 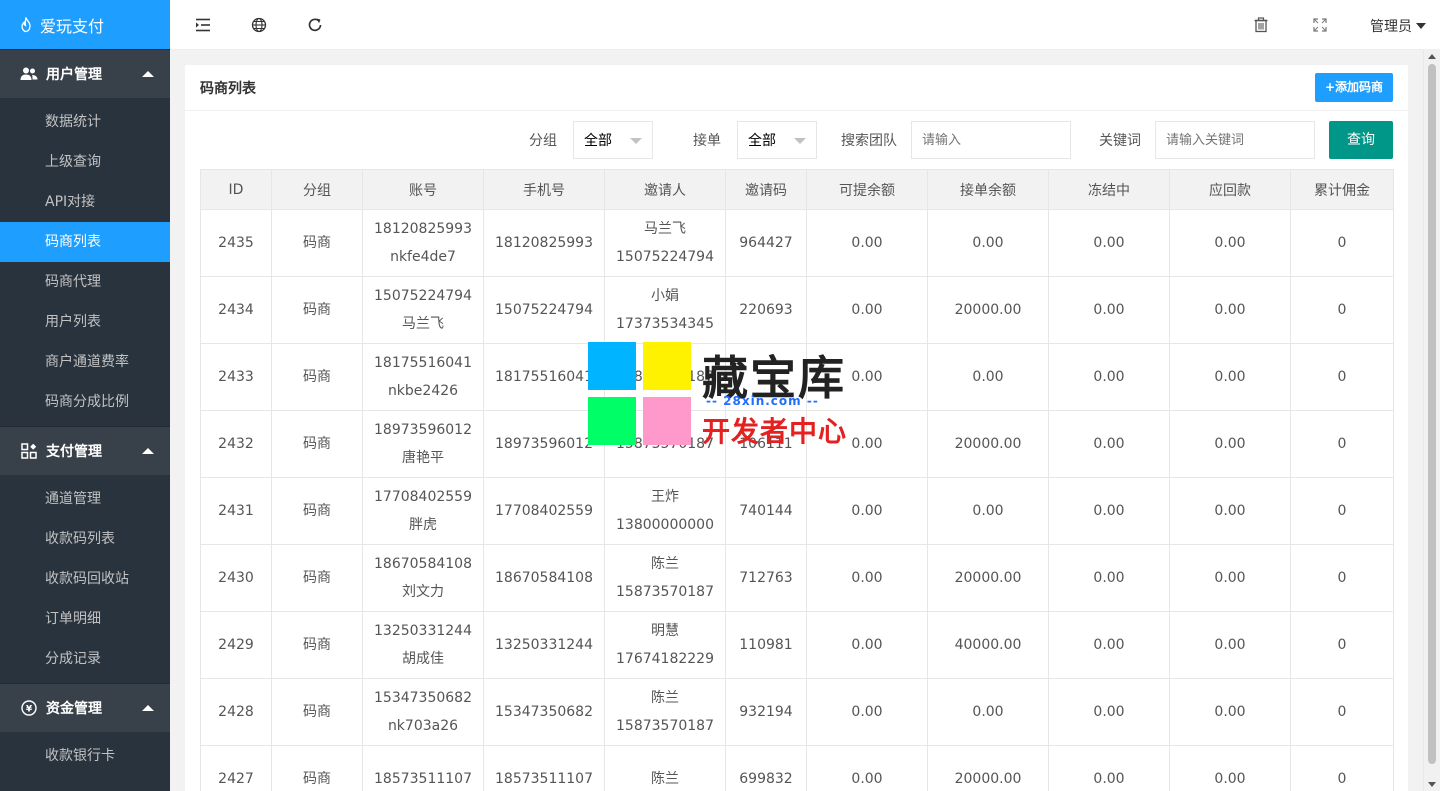 What do you see at coordinates (1361, 140) in the screenshot?
I see `query-button: 查询` at bounding box center [1361, 140].